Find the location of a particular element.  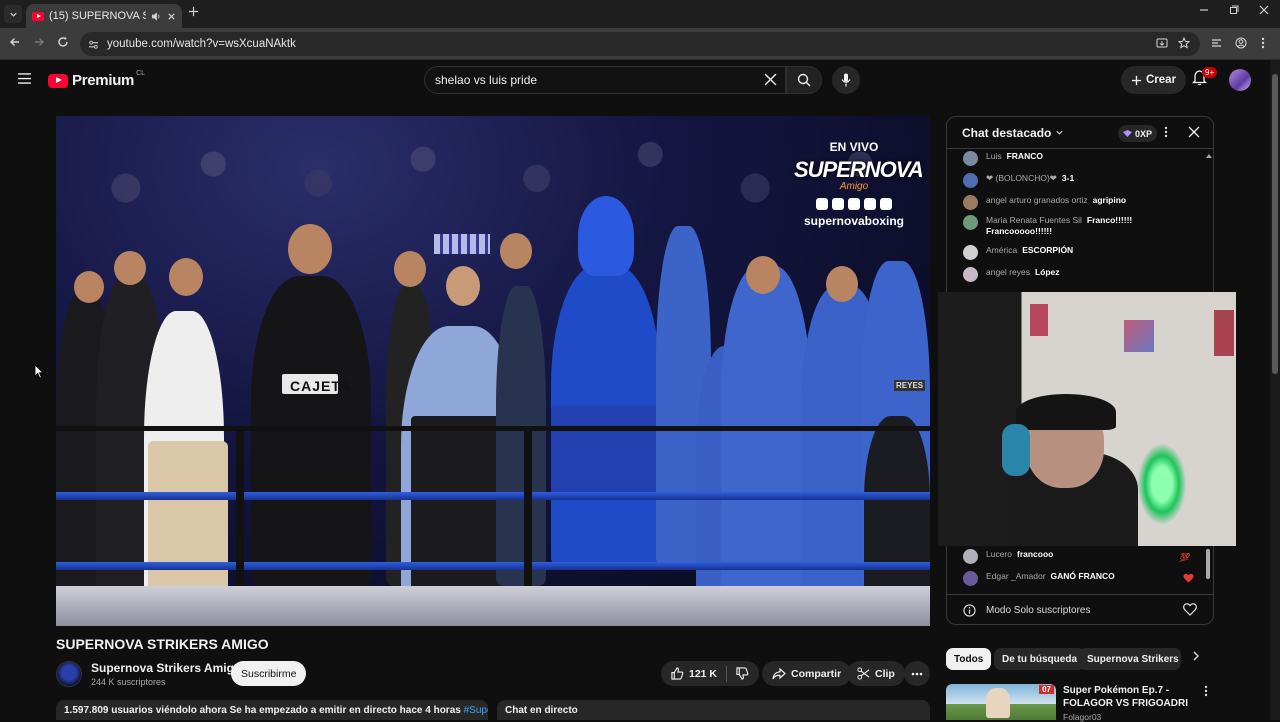

chevron-down-icon is located at coordinates (1059, 132).